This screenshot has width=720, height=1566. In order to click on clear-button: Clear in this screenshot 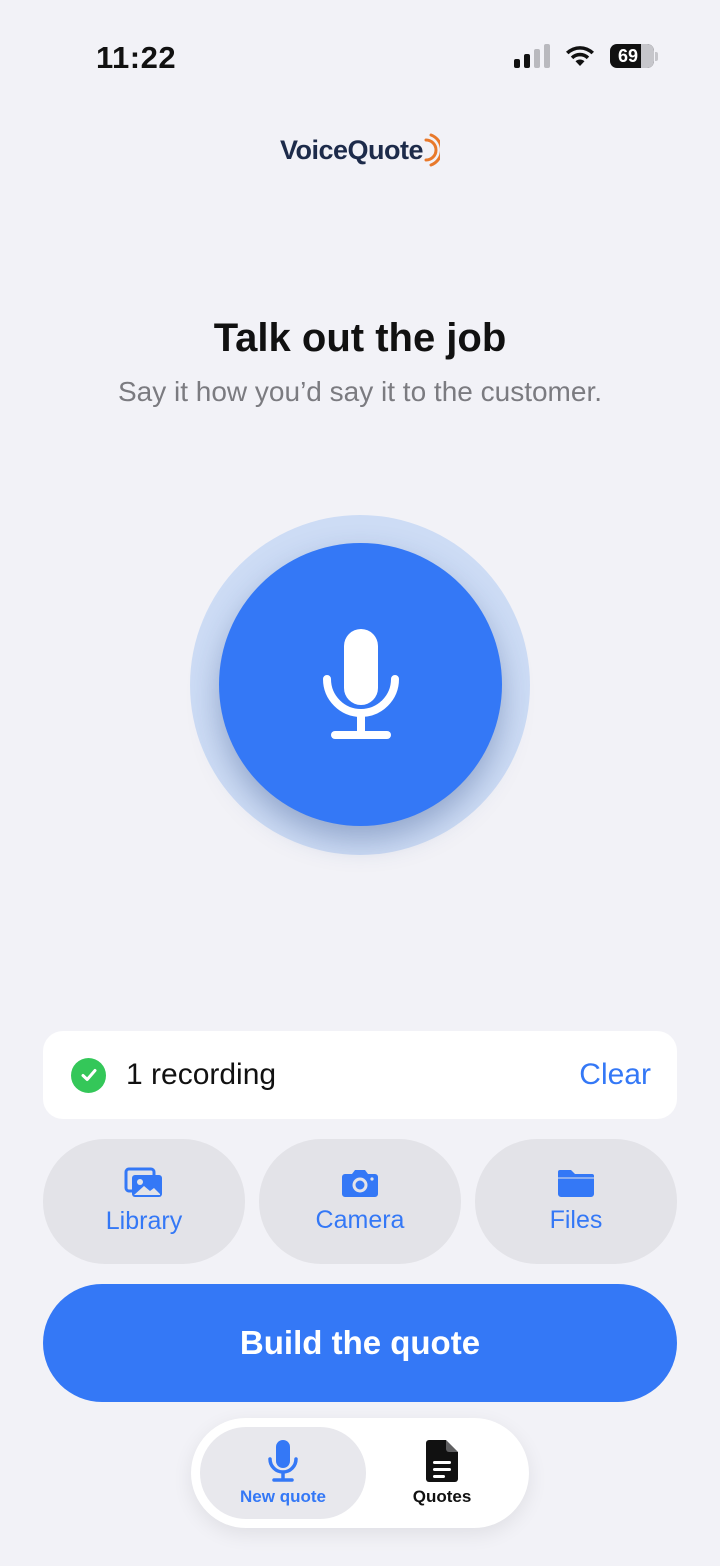, I will do `click(615, 1075)`.